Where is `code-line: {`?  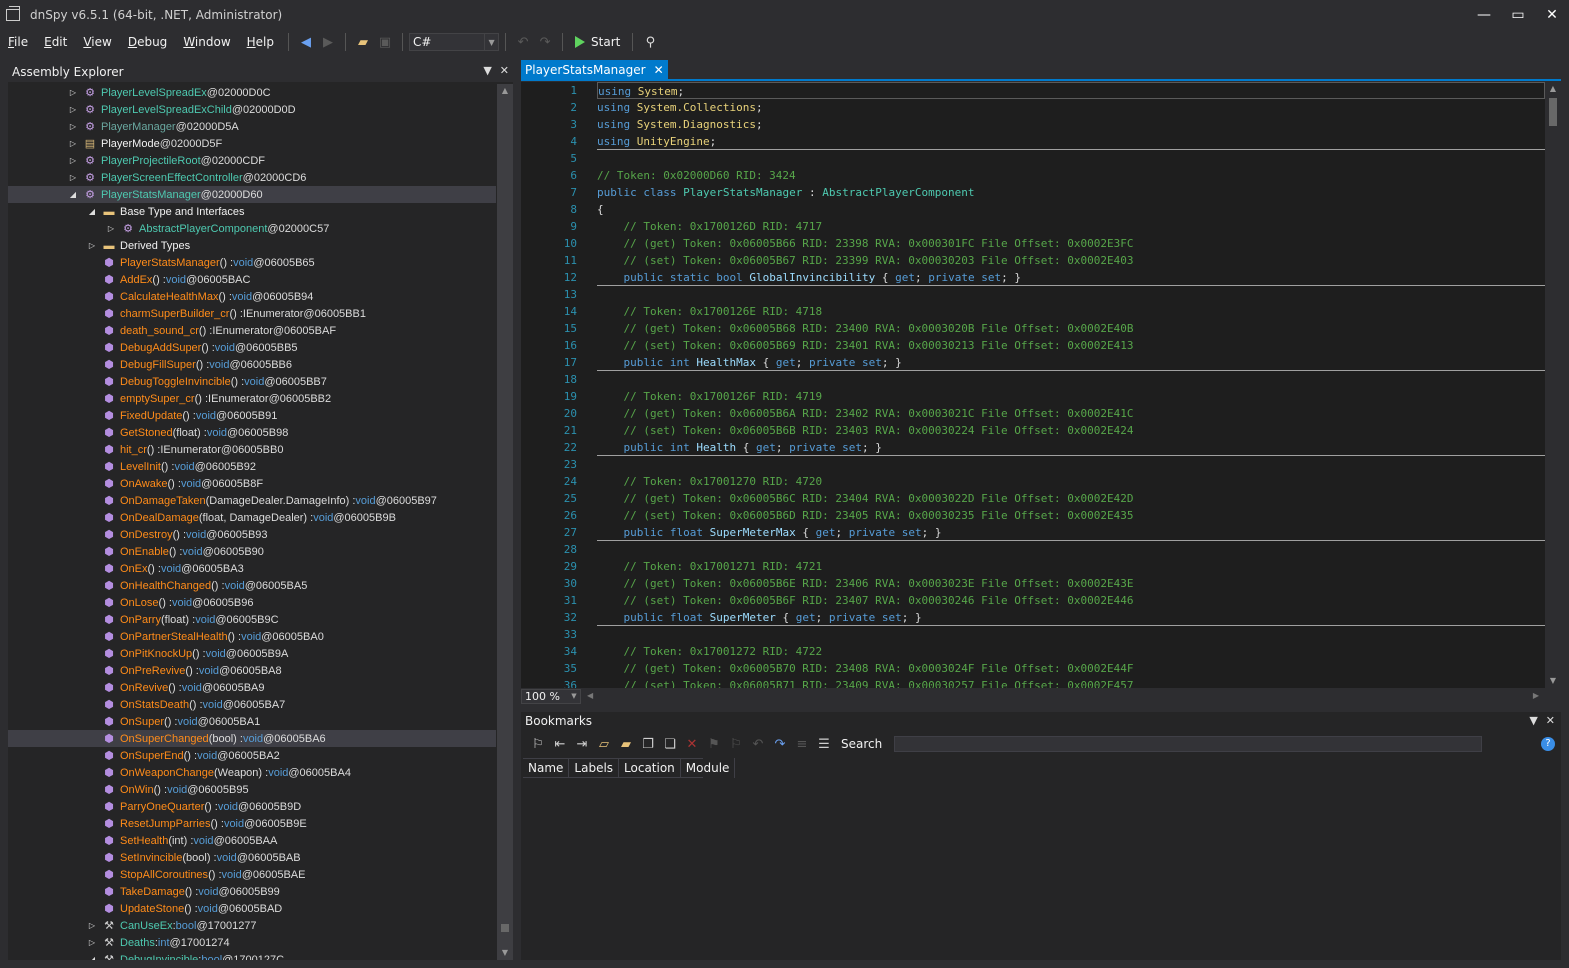 code-line: { is located at coordinates (1071, 209).